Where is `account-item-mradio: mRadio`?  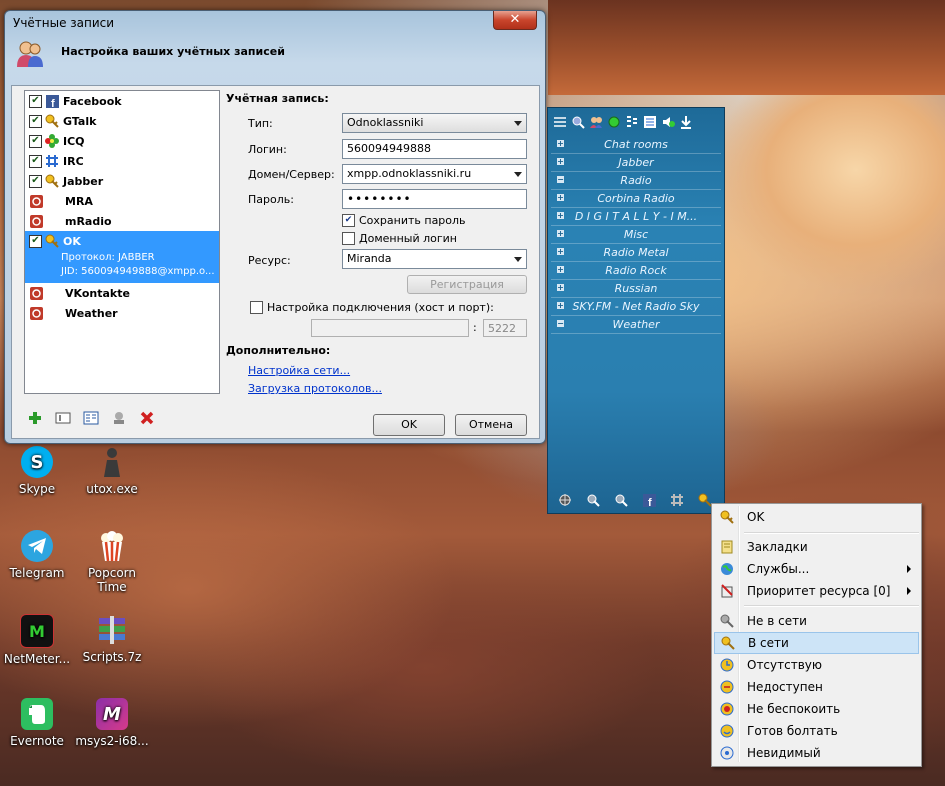 account-item-mradio: mRadio is located at coordinates (122, 221).